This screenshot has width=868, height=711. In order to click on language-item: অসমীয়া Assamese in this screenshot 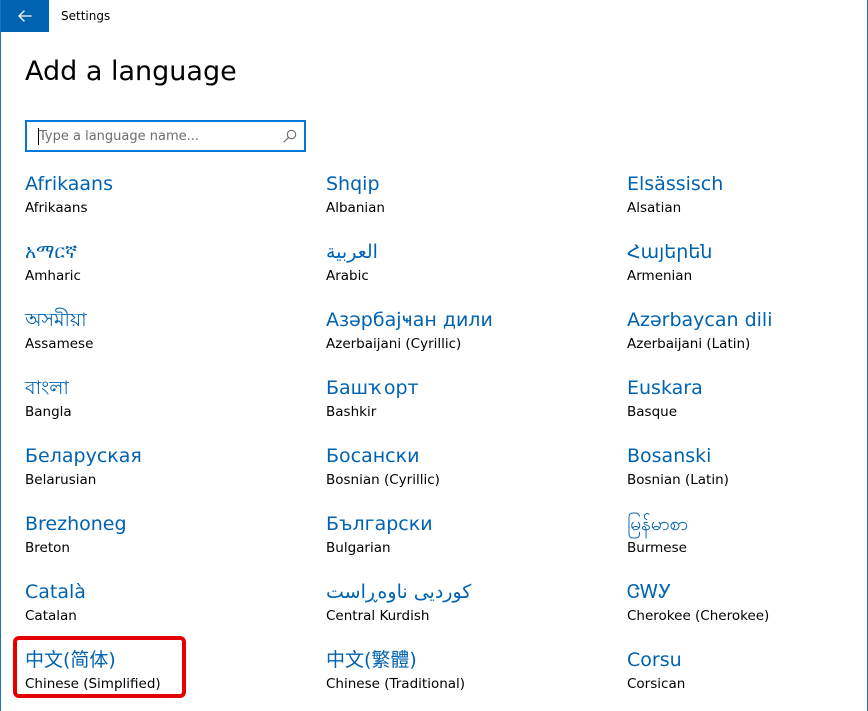, I will do `click(155, 333)`.